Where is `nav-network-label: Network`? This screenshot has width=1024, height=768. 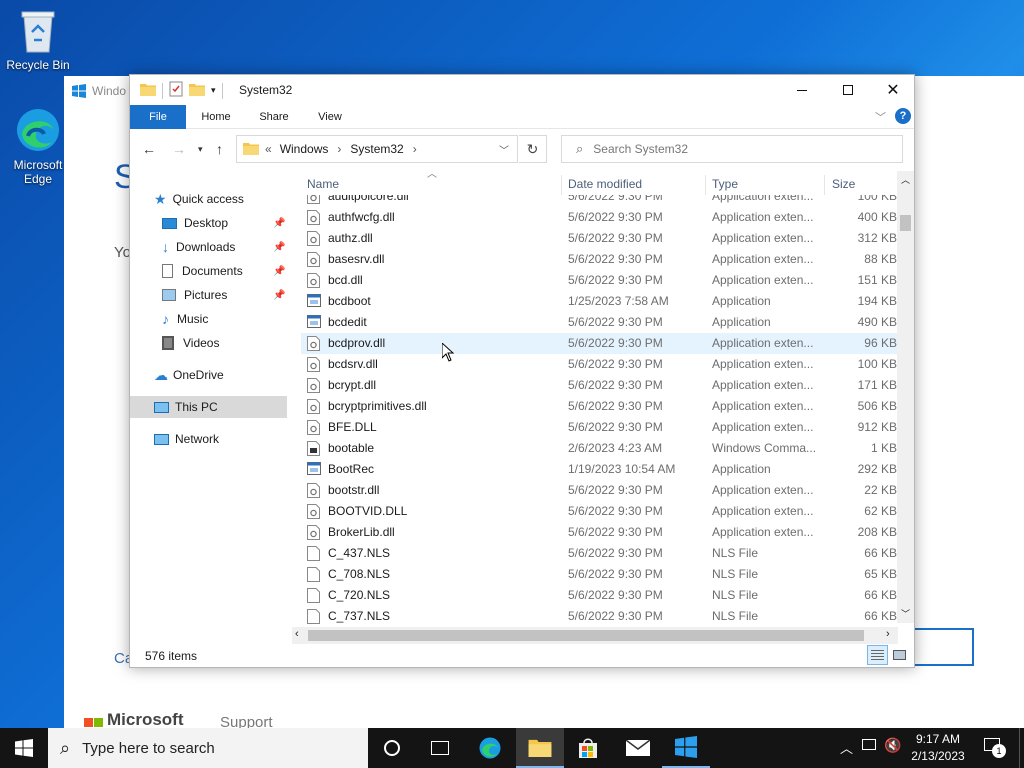
nav-network-label: Network is located at coordinates (197, 439).